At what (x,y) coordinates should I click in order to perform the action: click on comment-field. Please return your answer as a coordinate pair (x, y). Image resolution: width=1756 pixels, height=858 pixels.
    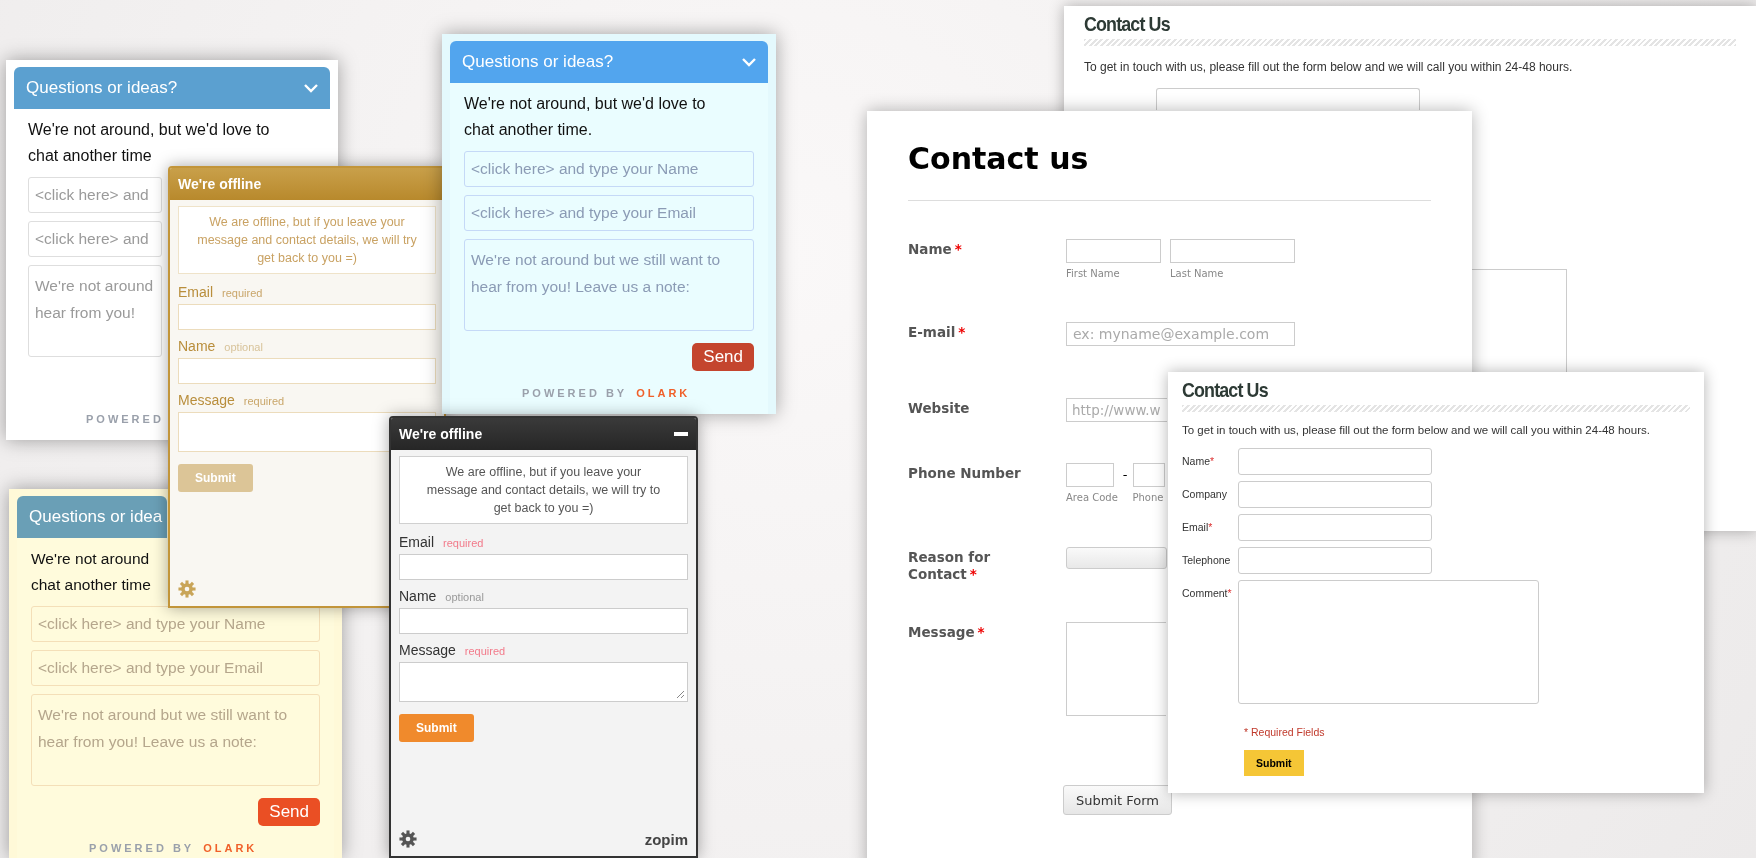
    Looking at the image, I should click on (1388, 642).